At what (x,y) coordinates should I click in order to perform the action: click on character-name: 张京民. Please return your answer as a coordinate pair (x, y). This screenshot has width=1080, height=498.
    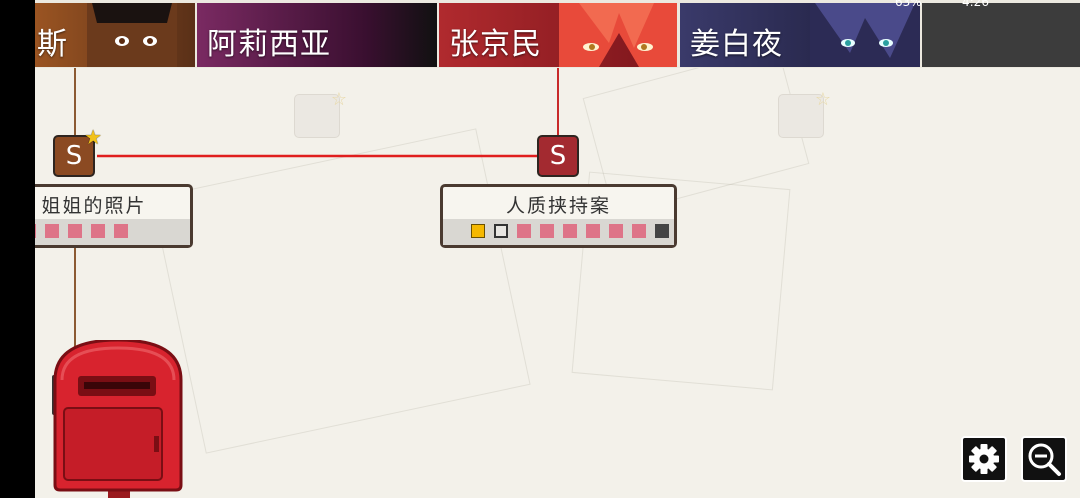
    Looking at the image, I should click on (495, 44).